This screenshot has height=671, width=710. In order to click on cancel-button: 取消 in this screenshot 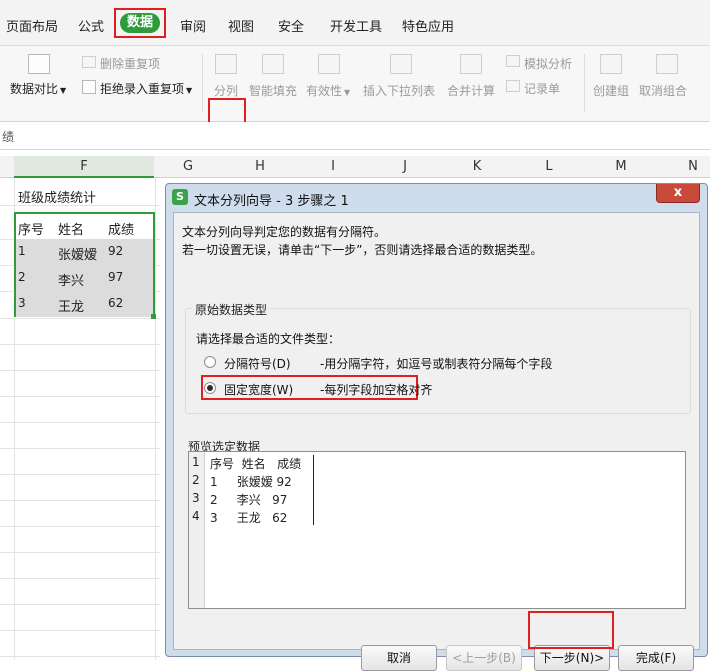, I will do `click(399, 658)`.